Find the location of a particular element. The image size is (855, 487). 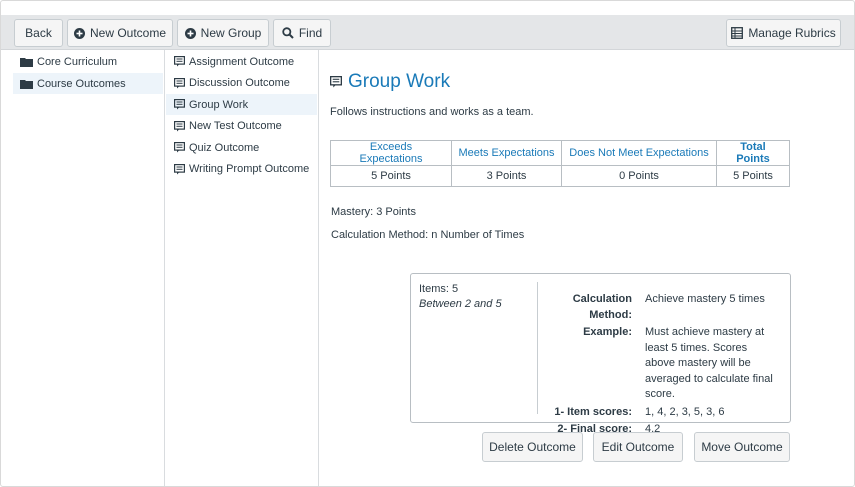

rubric-points-exceeds: 5 Points is located at coordinates (391, 176).